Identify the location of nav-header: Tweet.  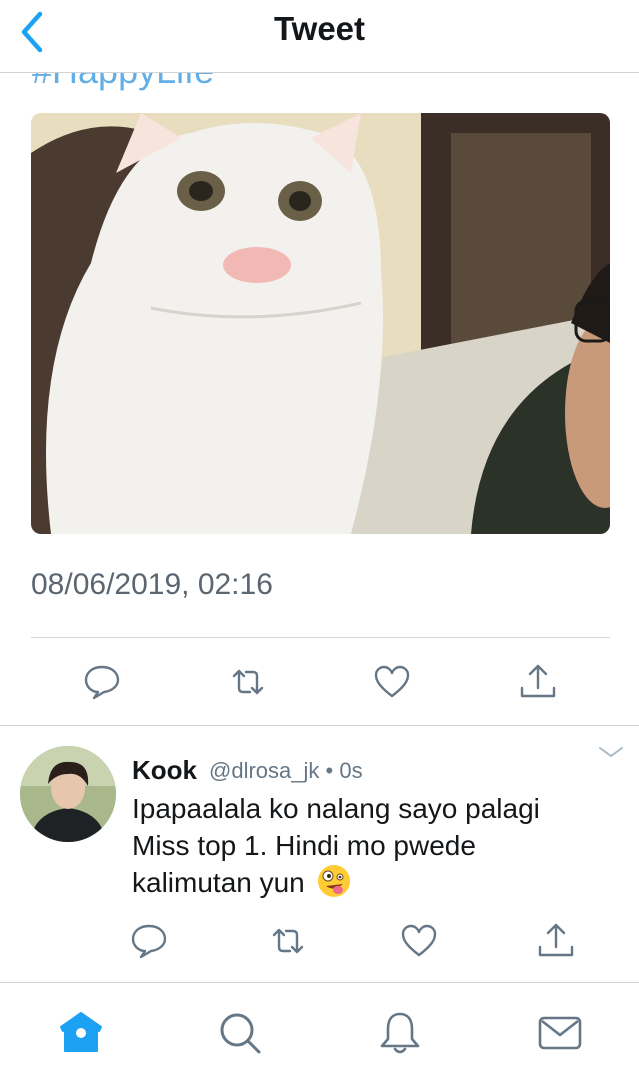
(319, 36).